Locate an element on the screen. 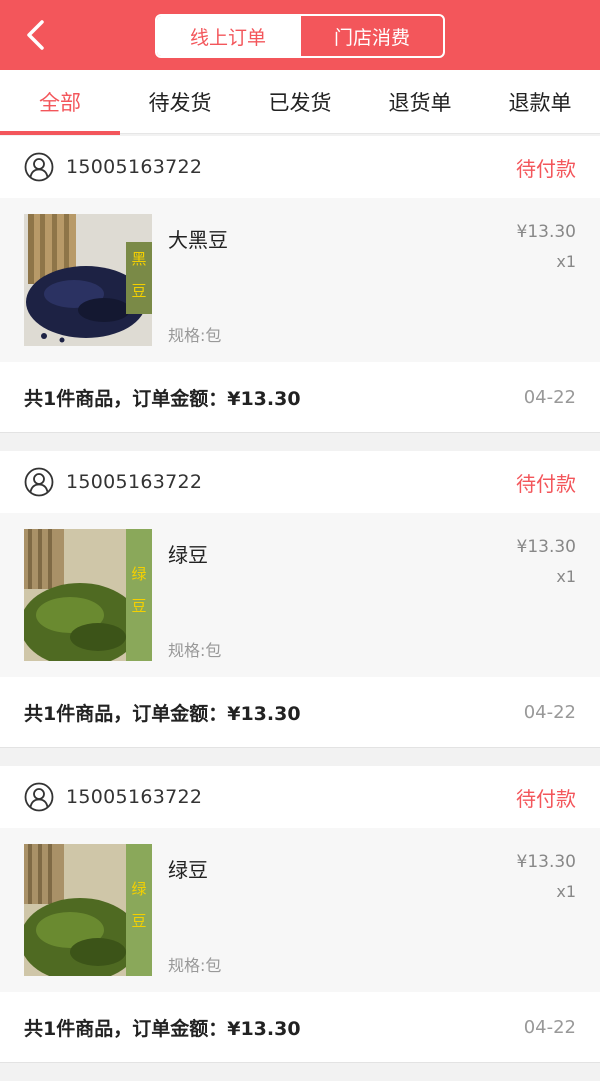 This screenshot has height=1081, width=600. product-name: 大黑豆 is located at coordinates (198, 240).